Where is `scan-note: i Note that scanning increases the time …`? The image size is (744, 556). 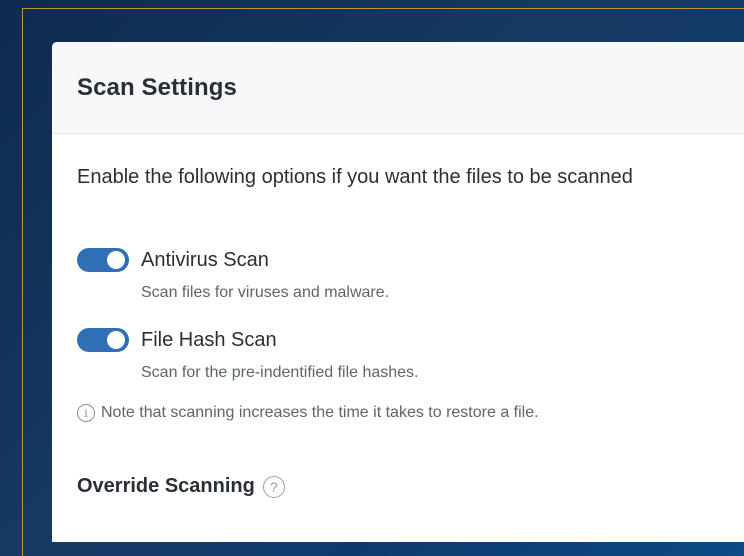
scan-note: i Note that scanning increases the time … is located at coordinates (308, 413).